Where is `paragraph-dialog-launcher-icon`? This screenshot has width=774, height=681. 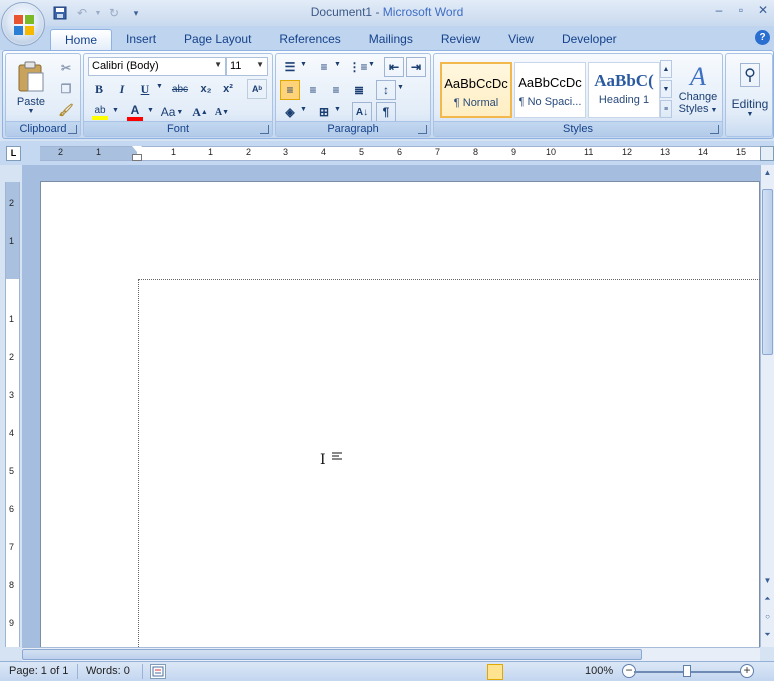 paragraph-dialog-launcher-icon is located at coordinates (422, 129).